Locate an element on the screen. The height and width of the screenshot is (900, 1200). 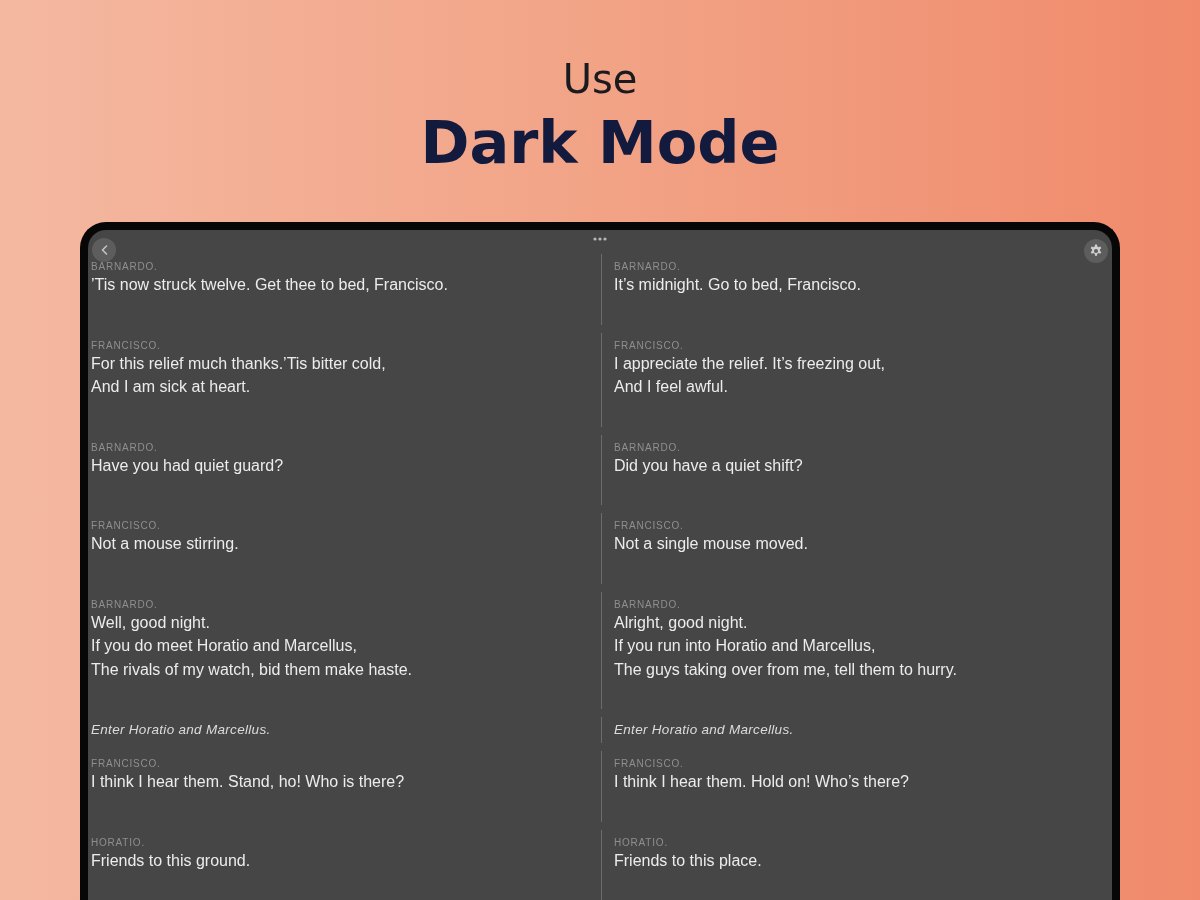
verse-line: Not a mouse stirring. is located at coordinates (165, 544).